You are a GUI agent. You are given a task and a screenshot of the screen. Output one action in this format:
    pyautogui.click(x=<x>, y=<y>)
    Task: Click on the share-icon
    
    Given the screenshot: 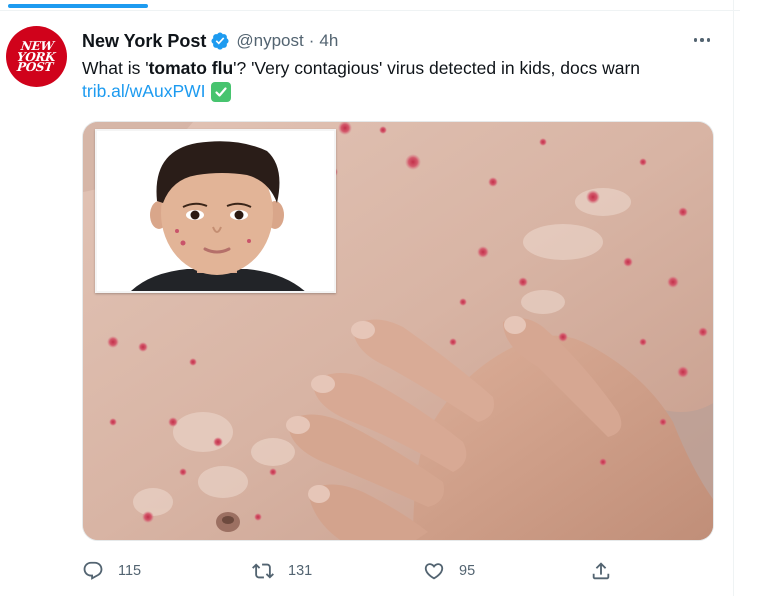 What is the action you would take?
    pyautogui.click(x=601, y=571)
    